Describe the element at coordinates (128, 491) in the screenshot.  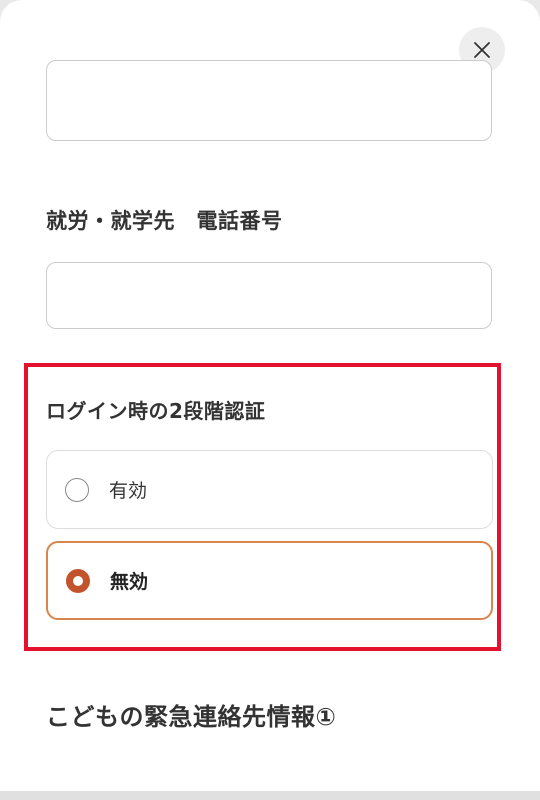
I see `option-label-enabled: 有効` at that location.